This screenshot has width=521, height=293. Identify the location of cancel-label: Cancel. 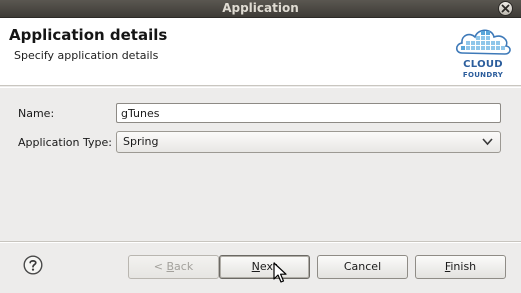
(362, 266).